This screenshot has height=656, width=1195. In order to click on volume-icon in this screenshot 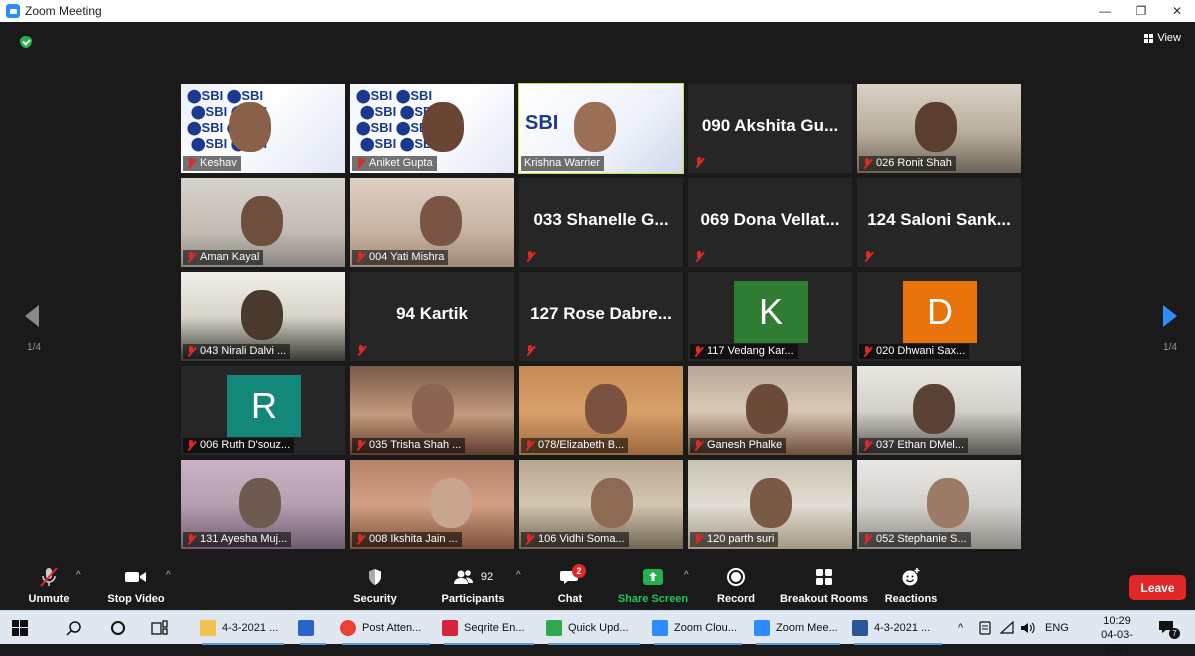, I will do `click(1028, 628)`.